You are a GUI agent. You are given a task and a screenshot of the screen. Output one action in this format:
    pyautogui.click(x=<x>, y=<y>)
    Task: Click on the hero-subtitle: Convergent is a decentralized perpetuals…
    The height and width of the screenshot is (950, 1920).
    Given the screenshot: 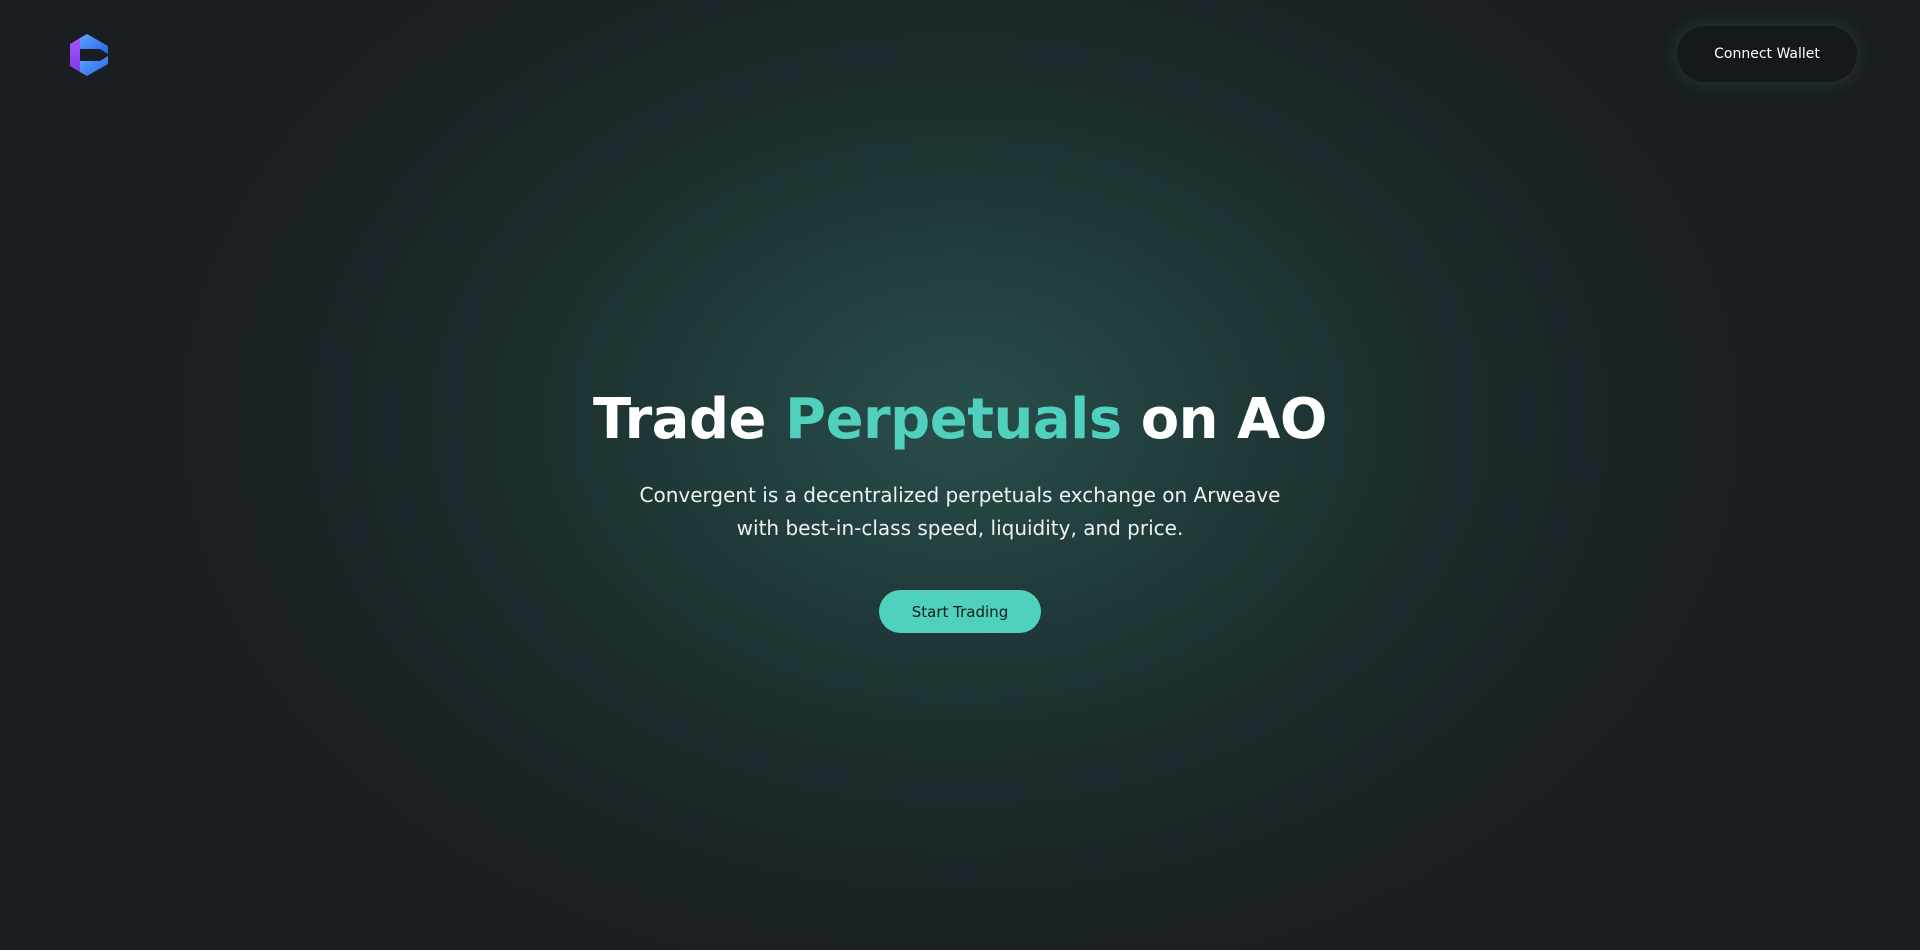 What is the action you would take?
    pyautogui.click(x=960, y=512)
    